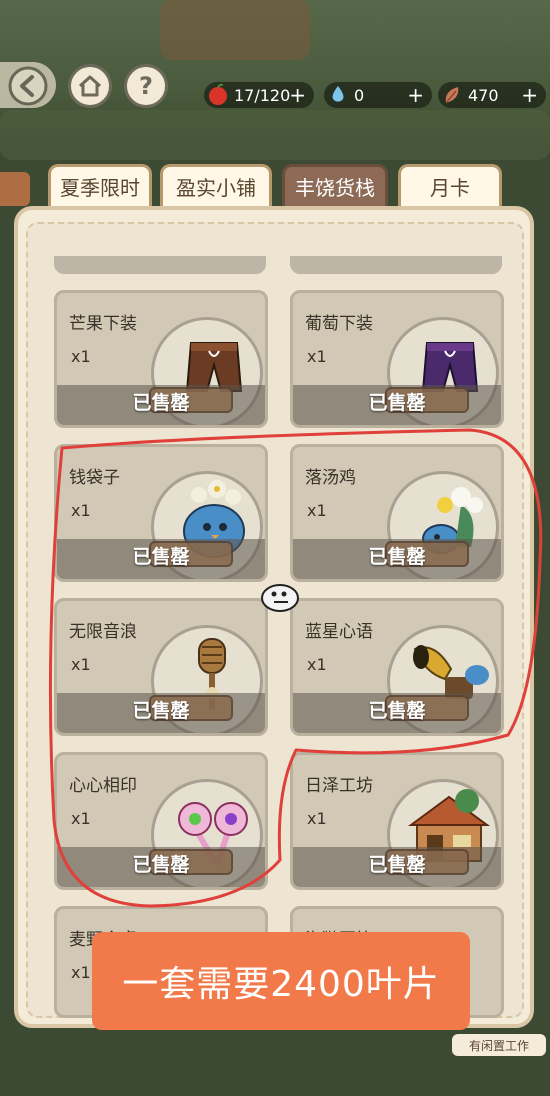  I want to click on tab-monthly-card: 月卡, so click(450, 185).